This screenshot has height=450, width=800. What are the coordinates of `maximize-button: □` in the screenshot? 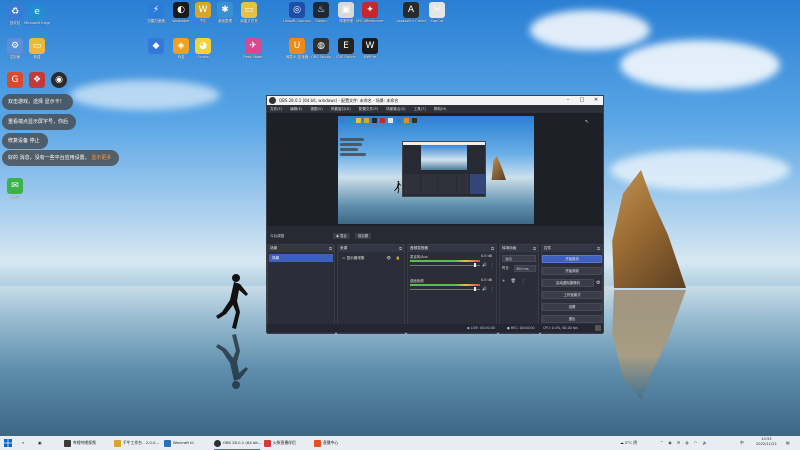 It's located at (582, 100).